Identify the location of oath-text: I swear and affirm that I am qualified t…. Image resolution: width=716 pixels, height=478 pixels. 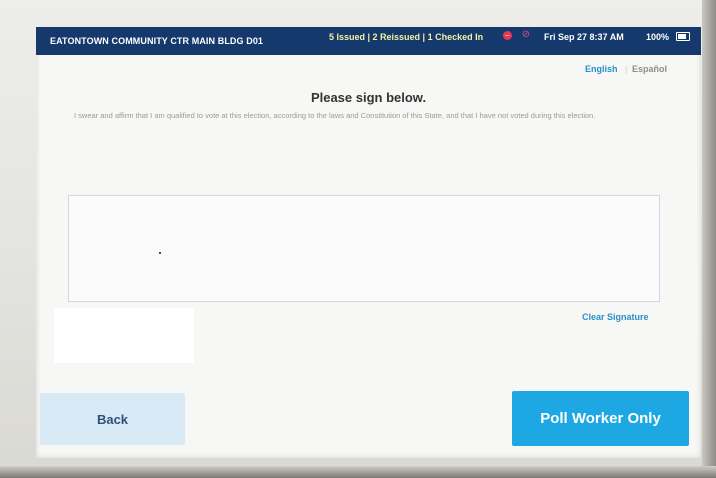
(335, 115).